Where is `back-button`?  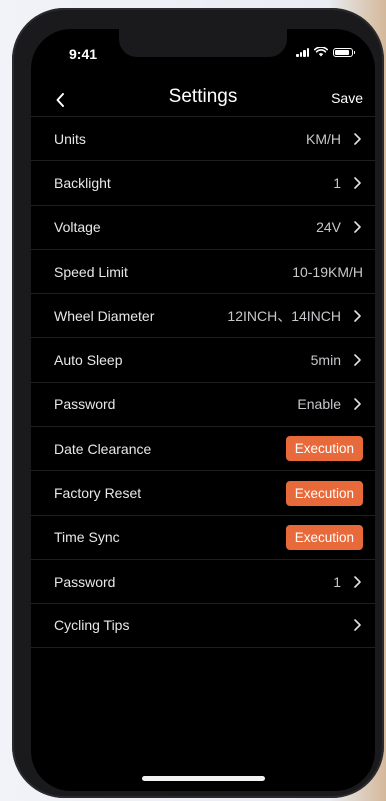
back-button is located at coordinates (61, 100).